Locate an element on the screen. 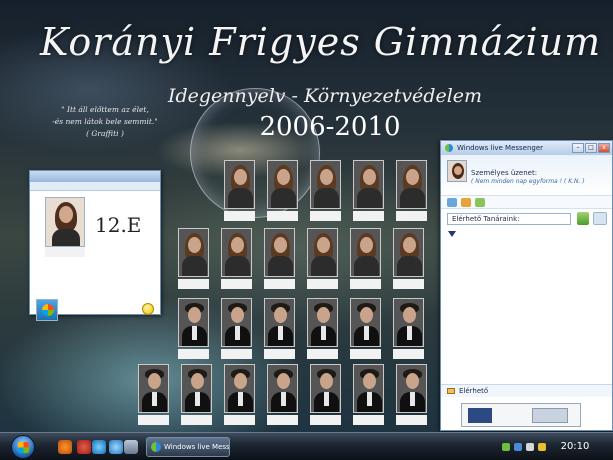 This screenshot has width=613, height=460. online-status-bar: Elérhető is located at coordinates (526, 390).